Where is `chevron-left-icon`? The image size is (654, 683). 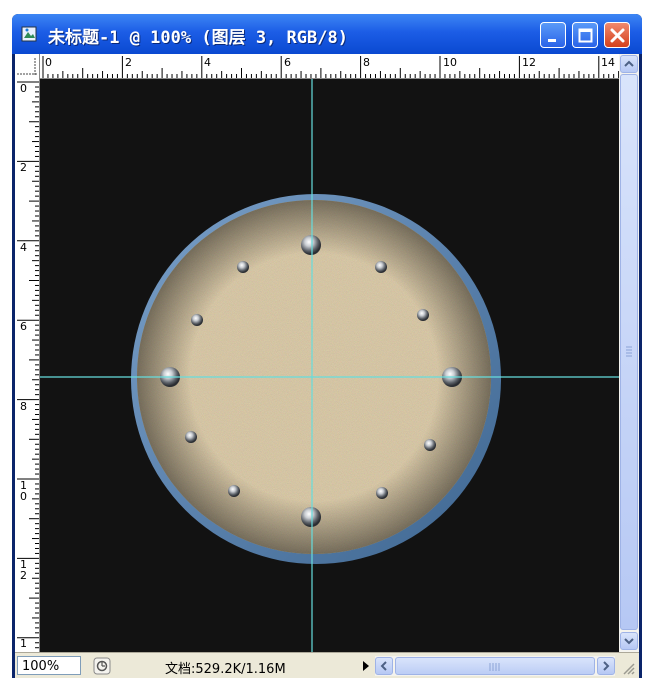 chevron-left-icon is located at coordinates (383, 666).